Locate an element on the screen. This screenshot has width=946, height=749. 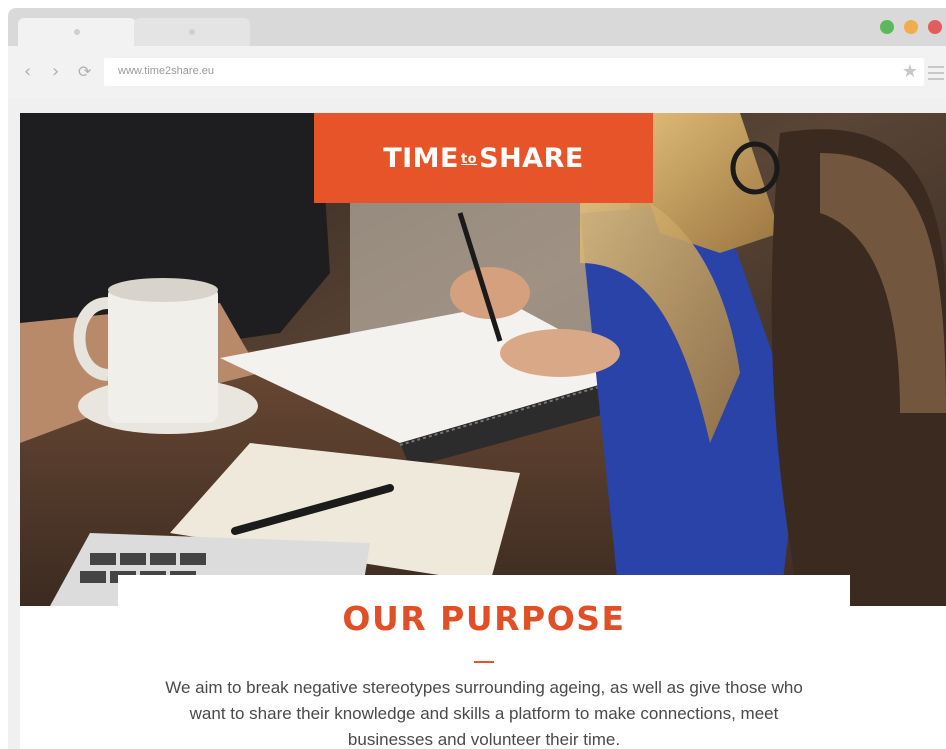
maximize-button is located at coordinates (887, 27).